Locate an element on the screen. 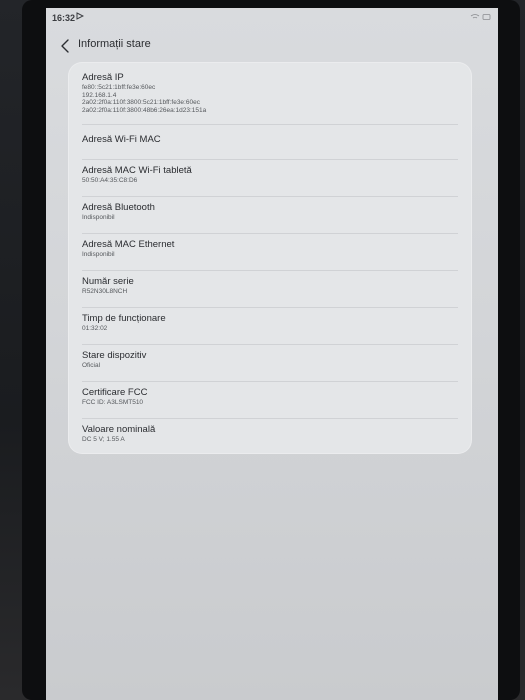  chevron-left-icon is located at coordinates (65, 46).